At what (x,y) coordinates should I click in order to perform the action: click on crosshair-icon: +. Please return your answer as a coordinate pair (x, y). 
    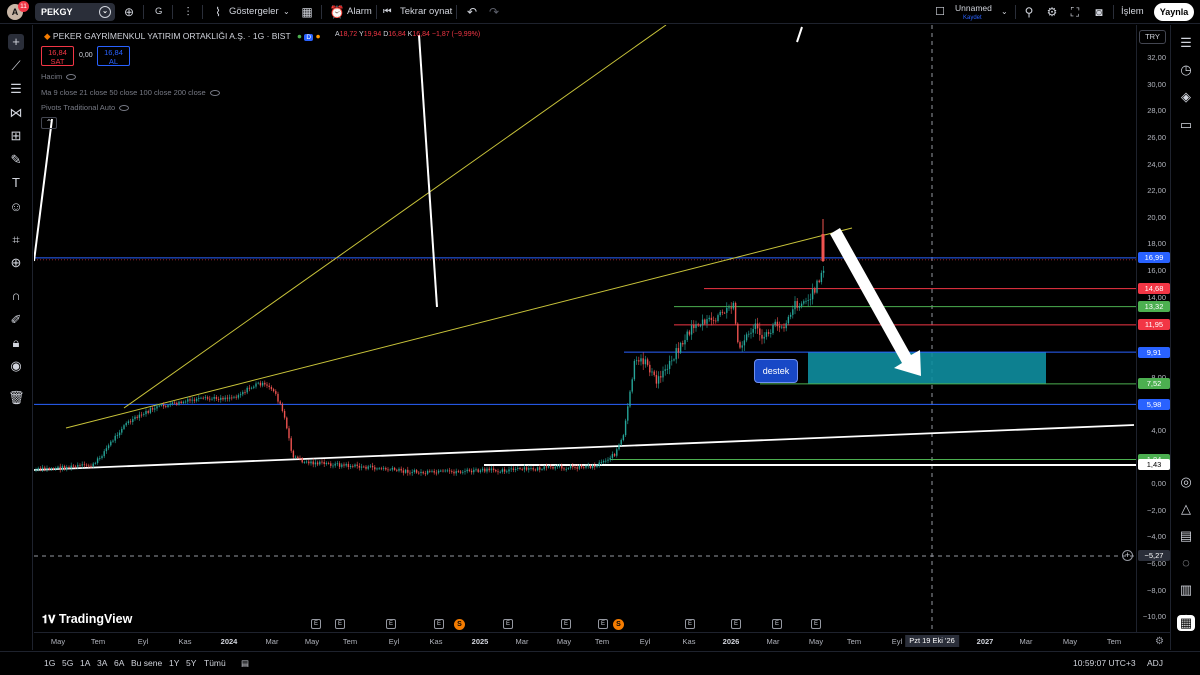
    Looking at the image, I should click on (16, 42).